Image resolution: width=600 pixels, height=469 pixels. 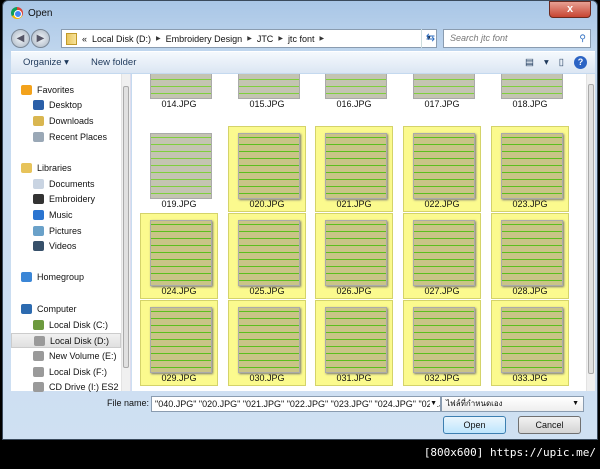 What do you see at coordinates (354, 93) in the screenshot?
I see `file-tile: 016.JPG` at bounding box center [354, 93].